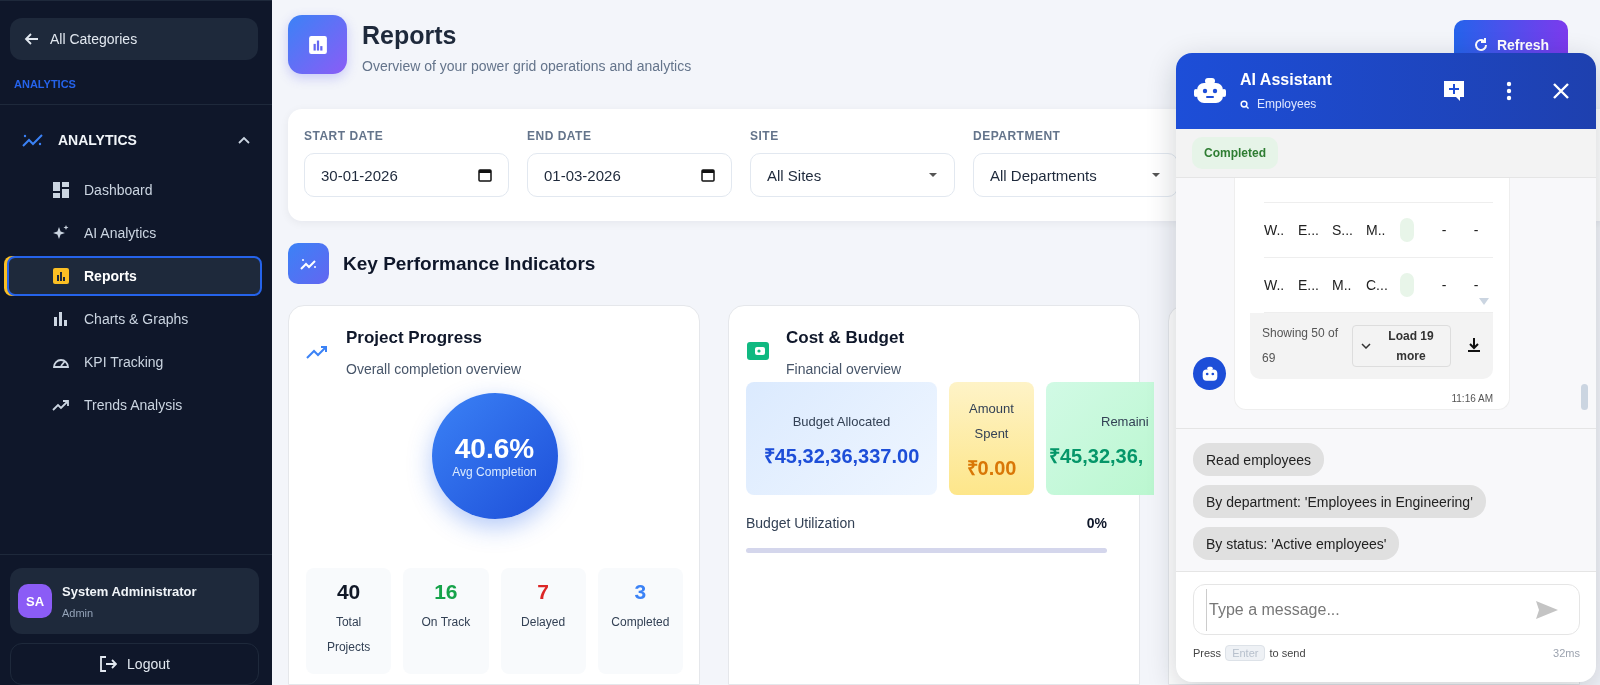 The height and width of the screenshot is (685, 1600). Describe the element at coordinates (415, 338) in the screenshot. I see `card-title: Project Progress` at that location.